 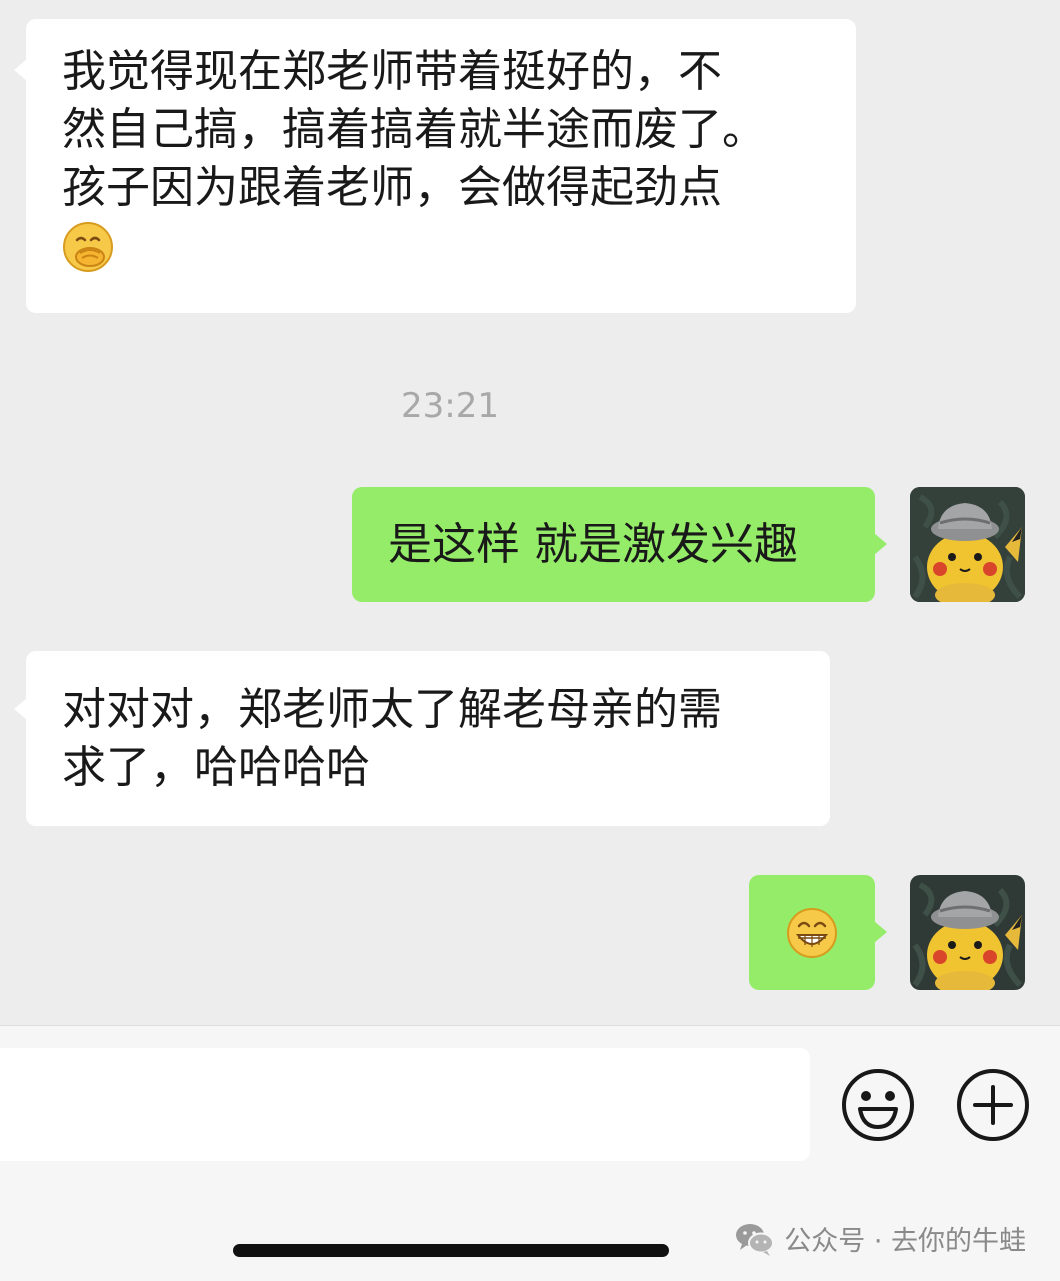 I want to click on message-timestamp: 23:21, so click(x=450, y=406).